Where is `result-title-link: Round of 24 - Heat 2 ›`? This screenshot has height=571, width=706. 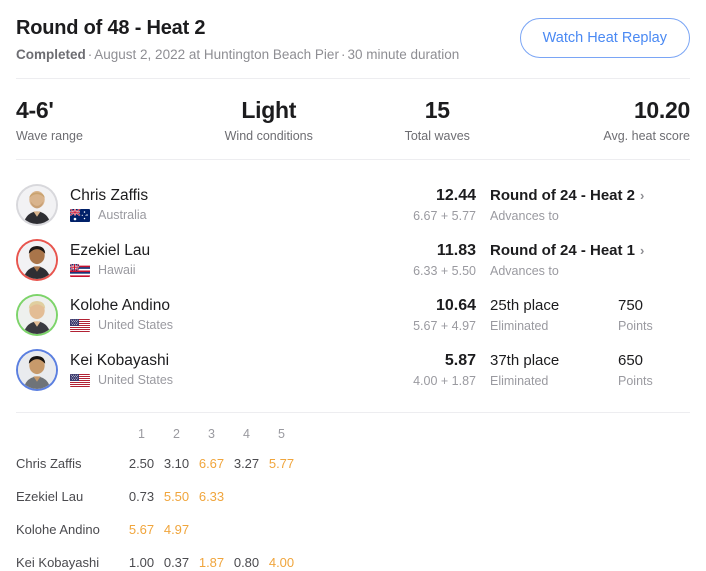
result-title-link: Round of 24 - Heat 2 › is located at coordinates (567, 195).